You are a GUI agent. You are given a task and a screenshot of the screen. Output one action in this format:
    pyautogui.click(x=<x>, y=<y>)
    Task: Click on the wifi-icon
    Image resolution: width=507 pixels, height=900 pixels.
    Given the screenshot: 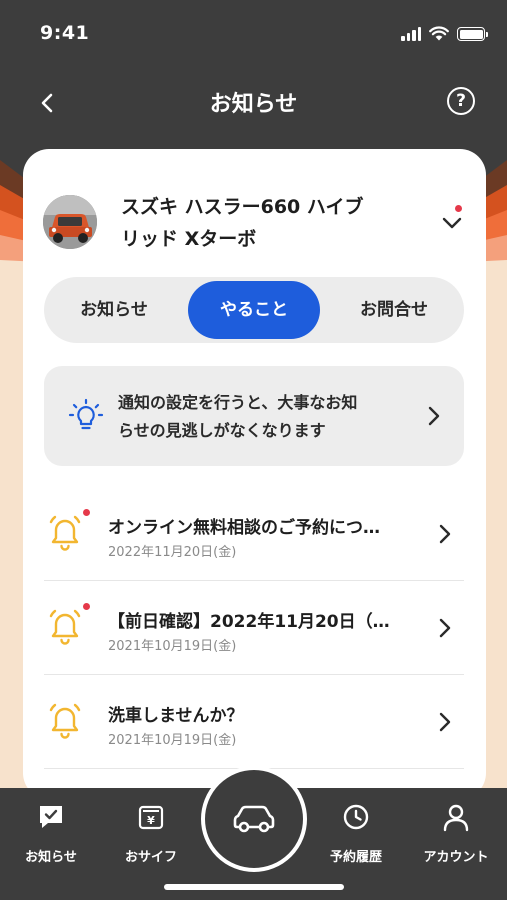 What is the action you would take?
    pyautogui.click(x=439, y=33)
    